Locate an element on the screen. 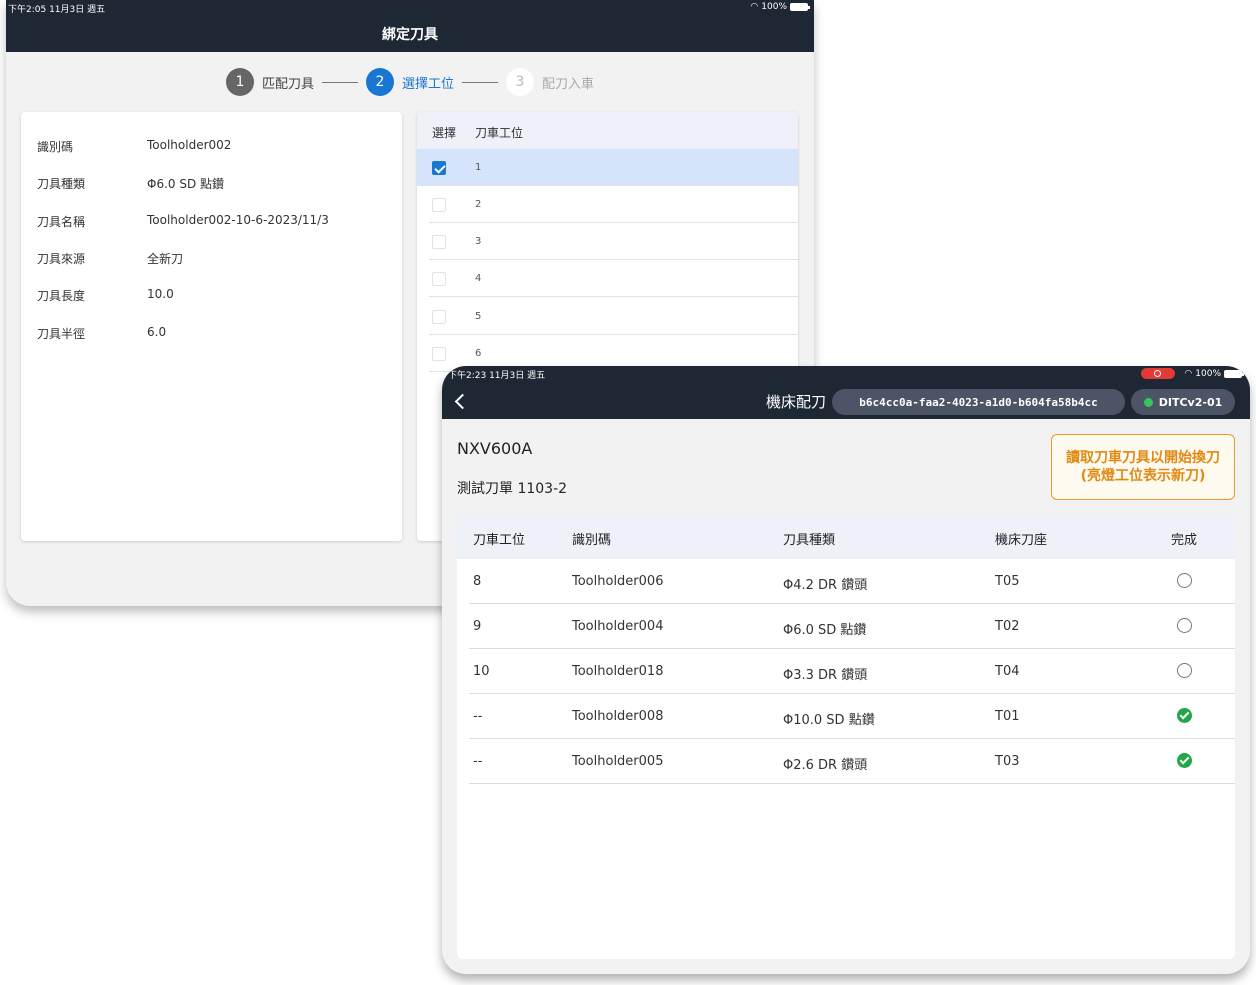  cell-id: Toolholder008 is located at coordinates (618, 716).